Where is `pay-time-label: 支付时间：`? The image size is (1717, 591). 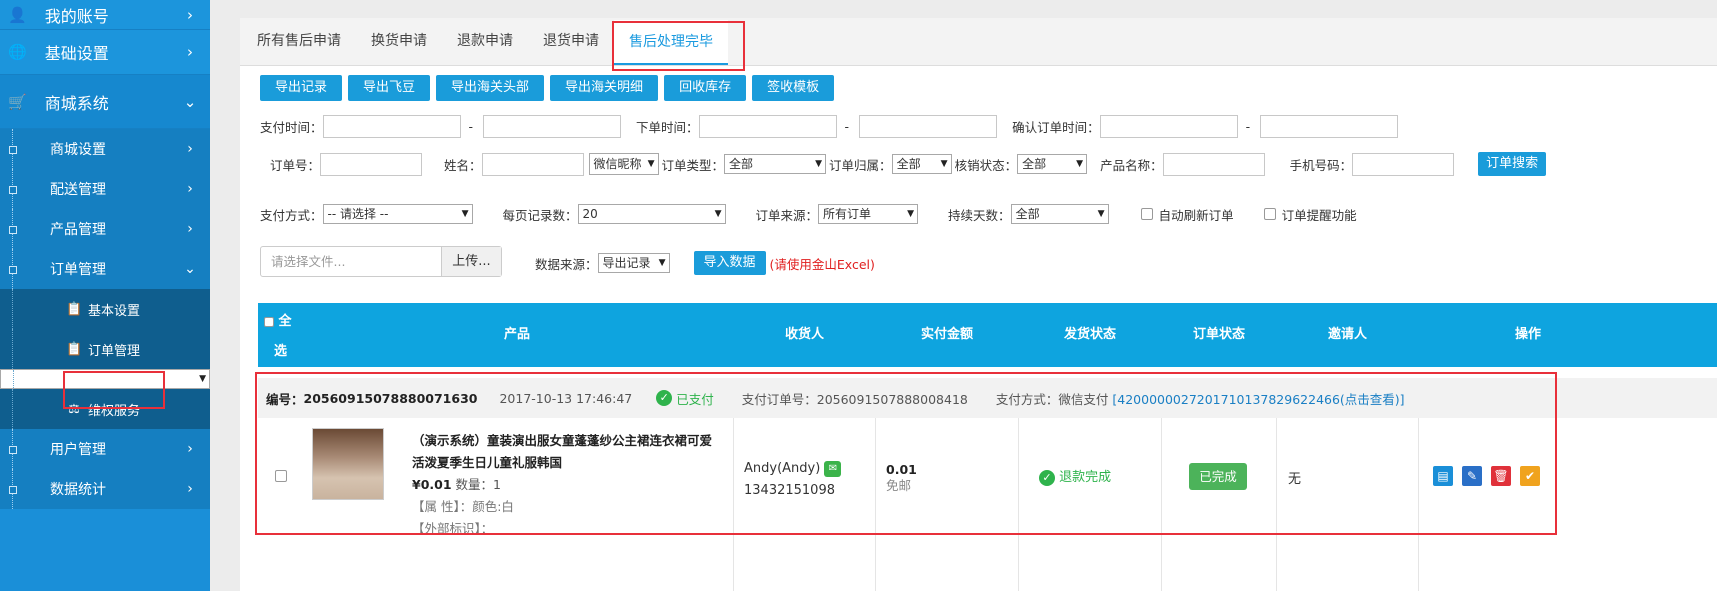
pay-time-label: 支付时间： is located at coordinates (291, 127).